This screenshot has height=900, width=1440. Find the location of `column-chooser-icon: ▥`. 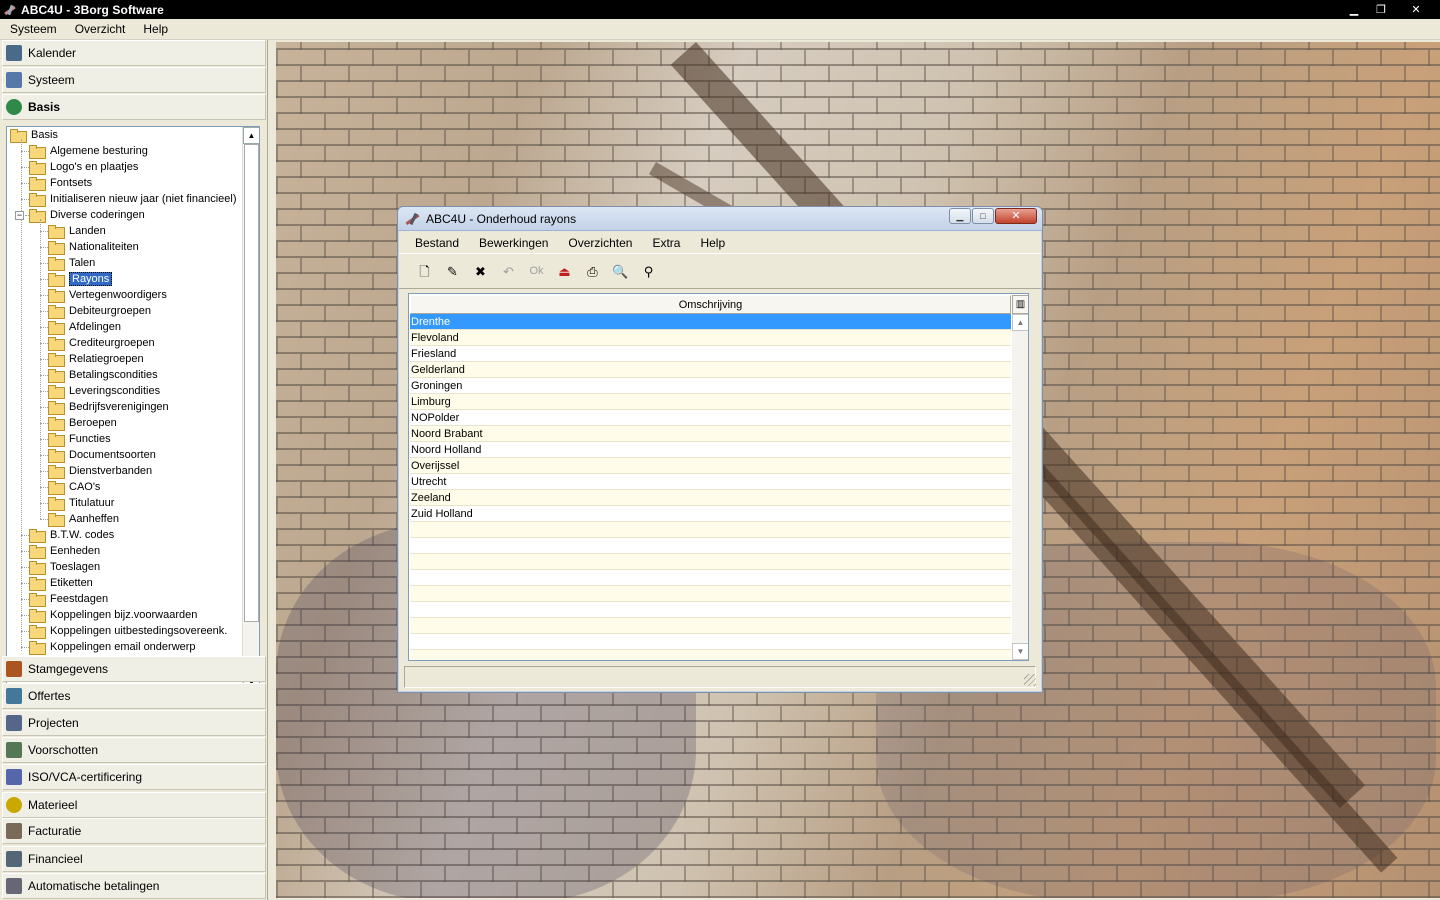

column-chooser-icon: ▥ is located at coordinates (1020, 304).